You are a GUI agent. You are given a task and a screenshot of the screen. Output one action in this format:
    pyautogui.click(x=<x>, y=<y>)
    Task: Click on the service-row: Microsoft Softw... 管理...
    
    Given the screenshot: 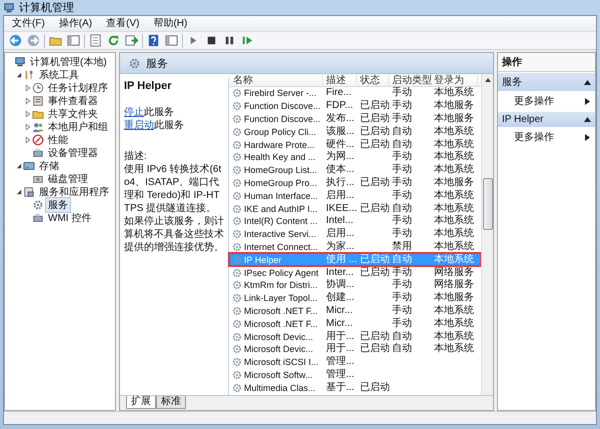 What is the action you would take?
    pyautogui.click(x=355, y=375)
    